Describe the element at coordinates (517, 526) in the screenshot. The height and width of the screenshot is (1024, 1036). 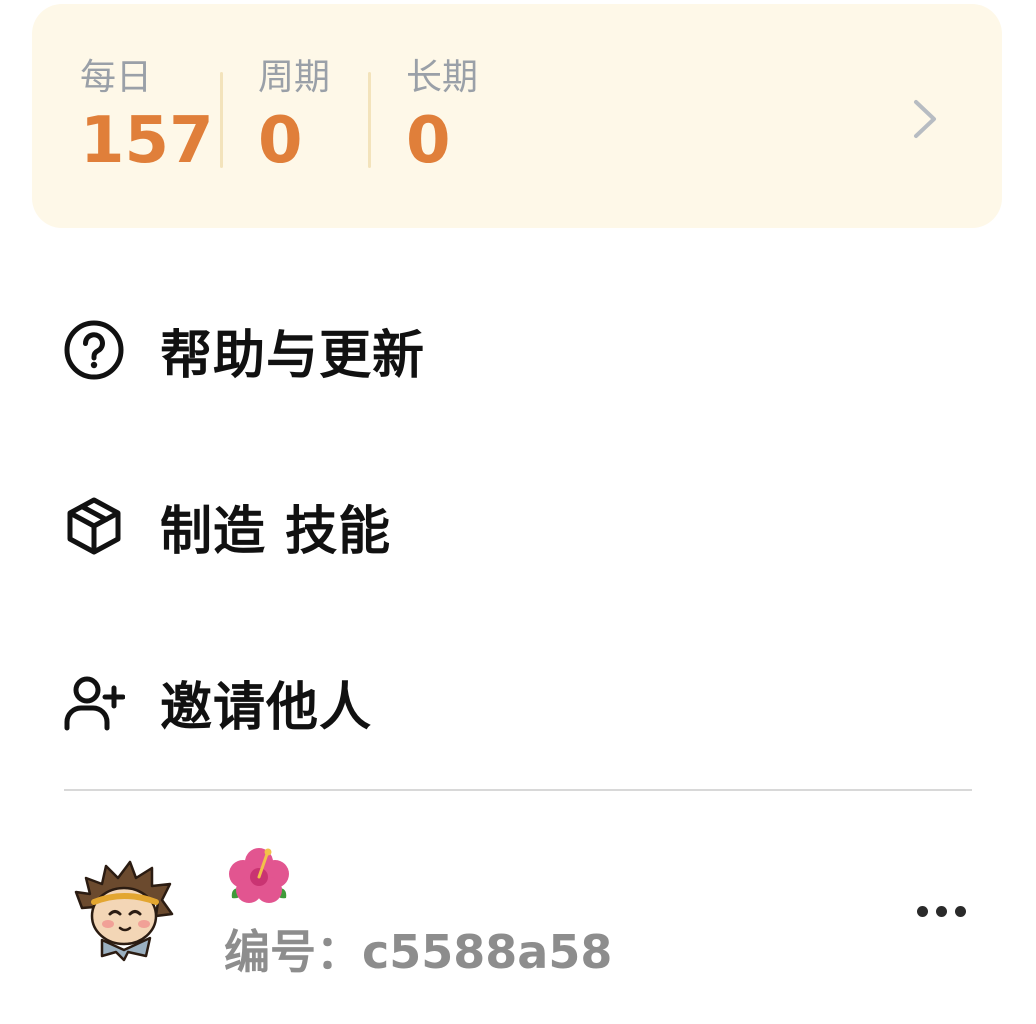
I see `menu-item-create-skill: 制造 技能` at that location.